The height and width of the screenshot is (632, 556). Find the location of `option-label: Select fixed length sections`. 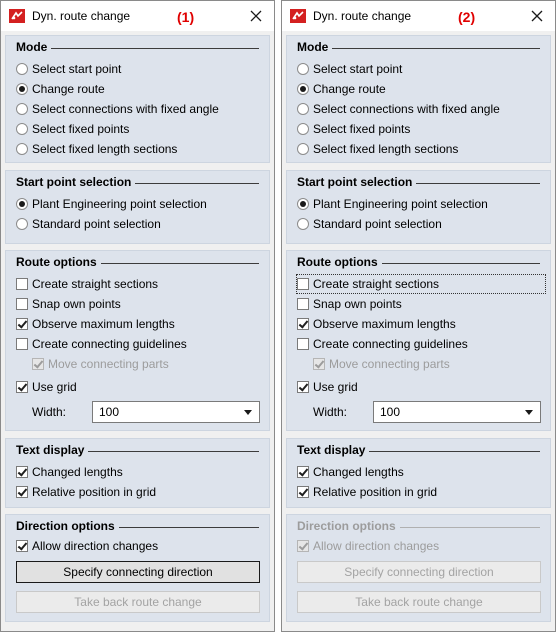

option-label: Select fixed length sections is located at coordinates (386, 149).